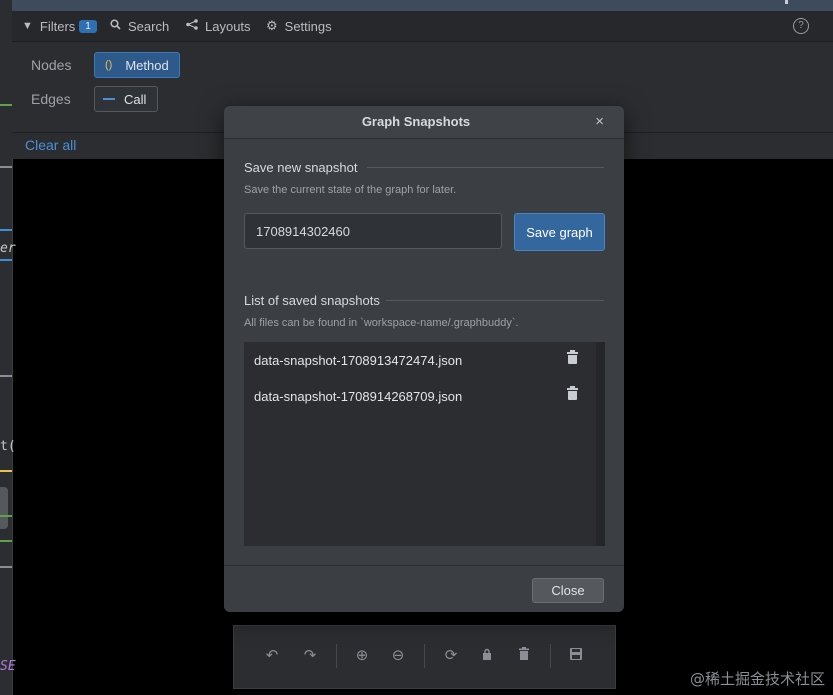  Describe the element at coordinates (487, 656) in the screenshot. I see `lock-icon` at that location.